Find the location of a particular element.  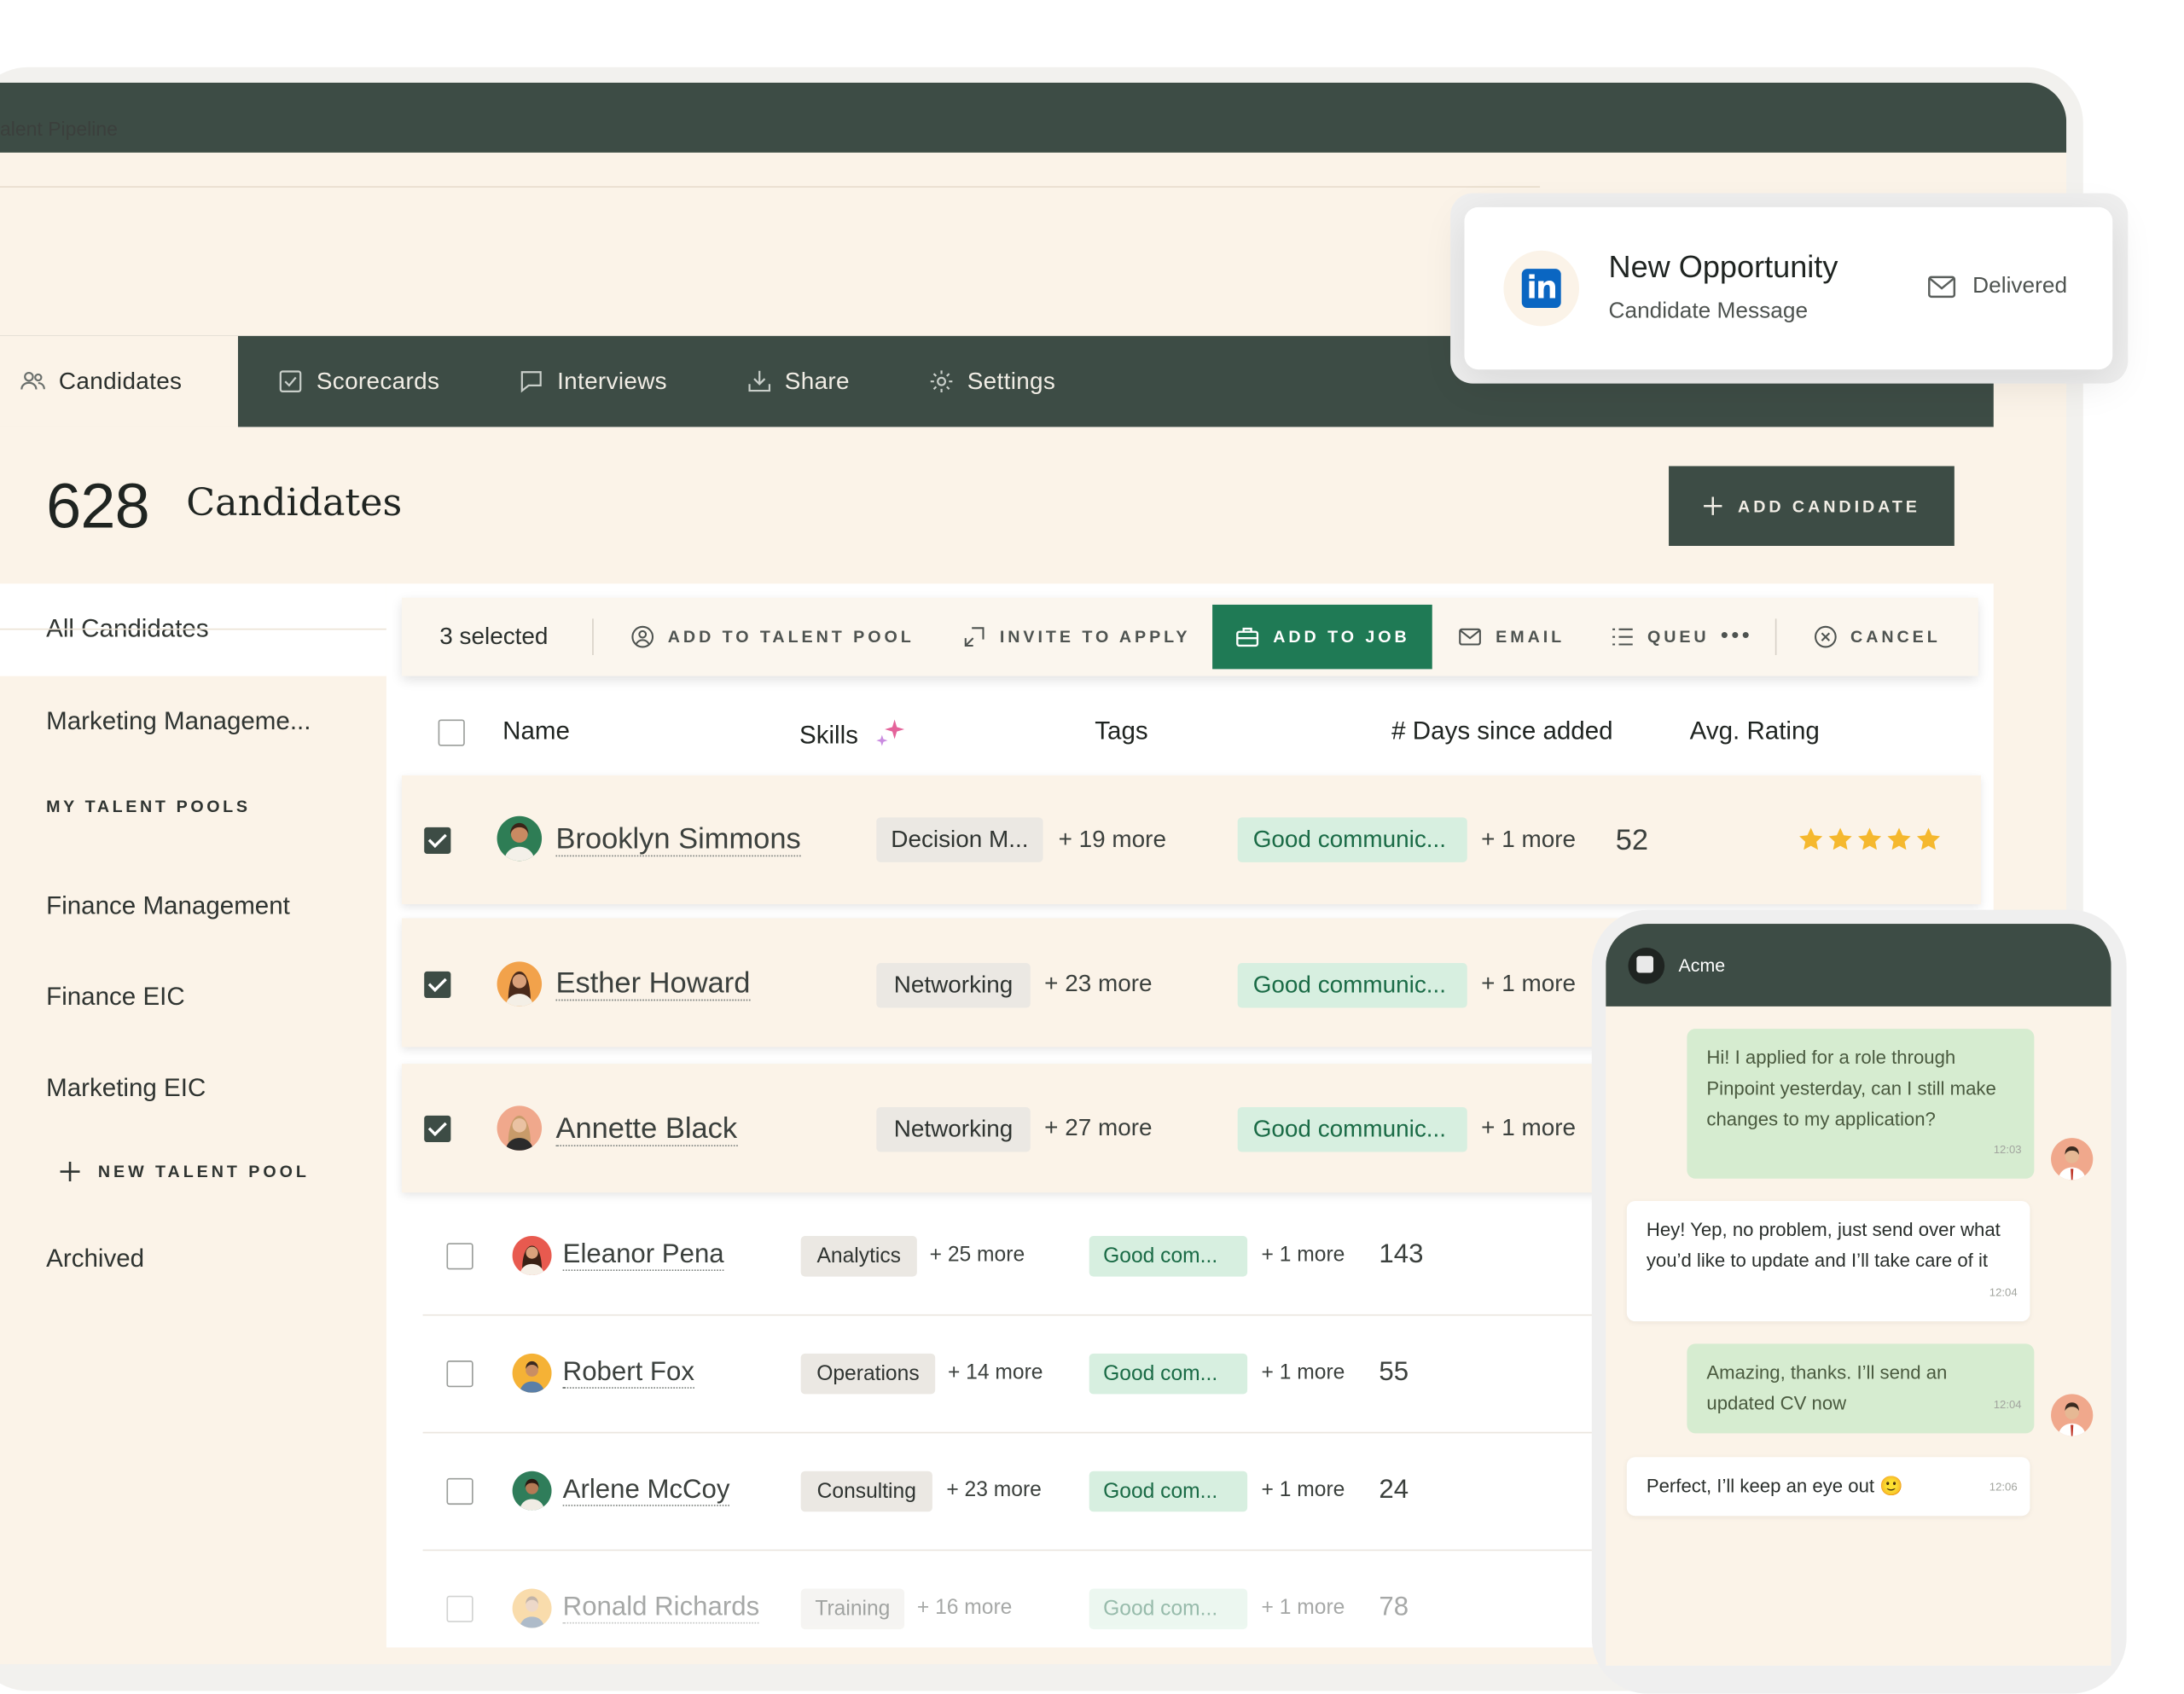

tab-share: Share is located at coordinates (798, 382).